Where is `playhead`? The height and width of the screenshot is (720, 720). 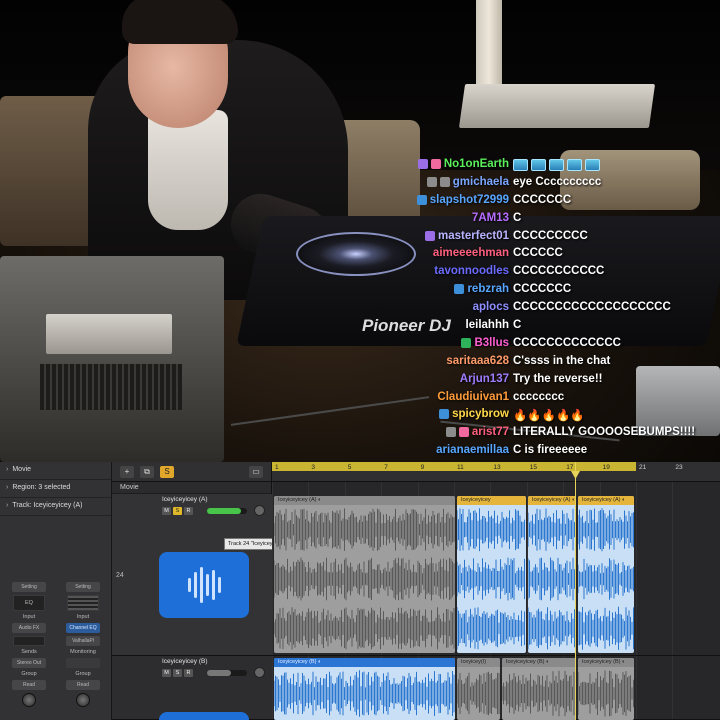
playhead is located at coordinates (575, 591).